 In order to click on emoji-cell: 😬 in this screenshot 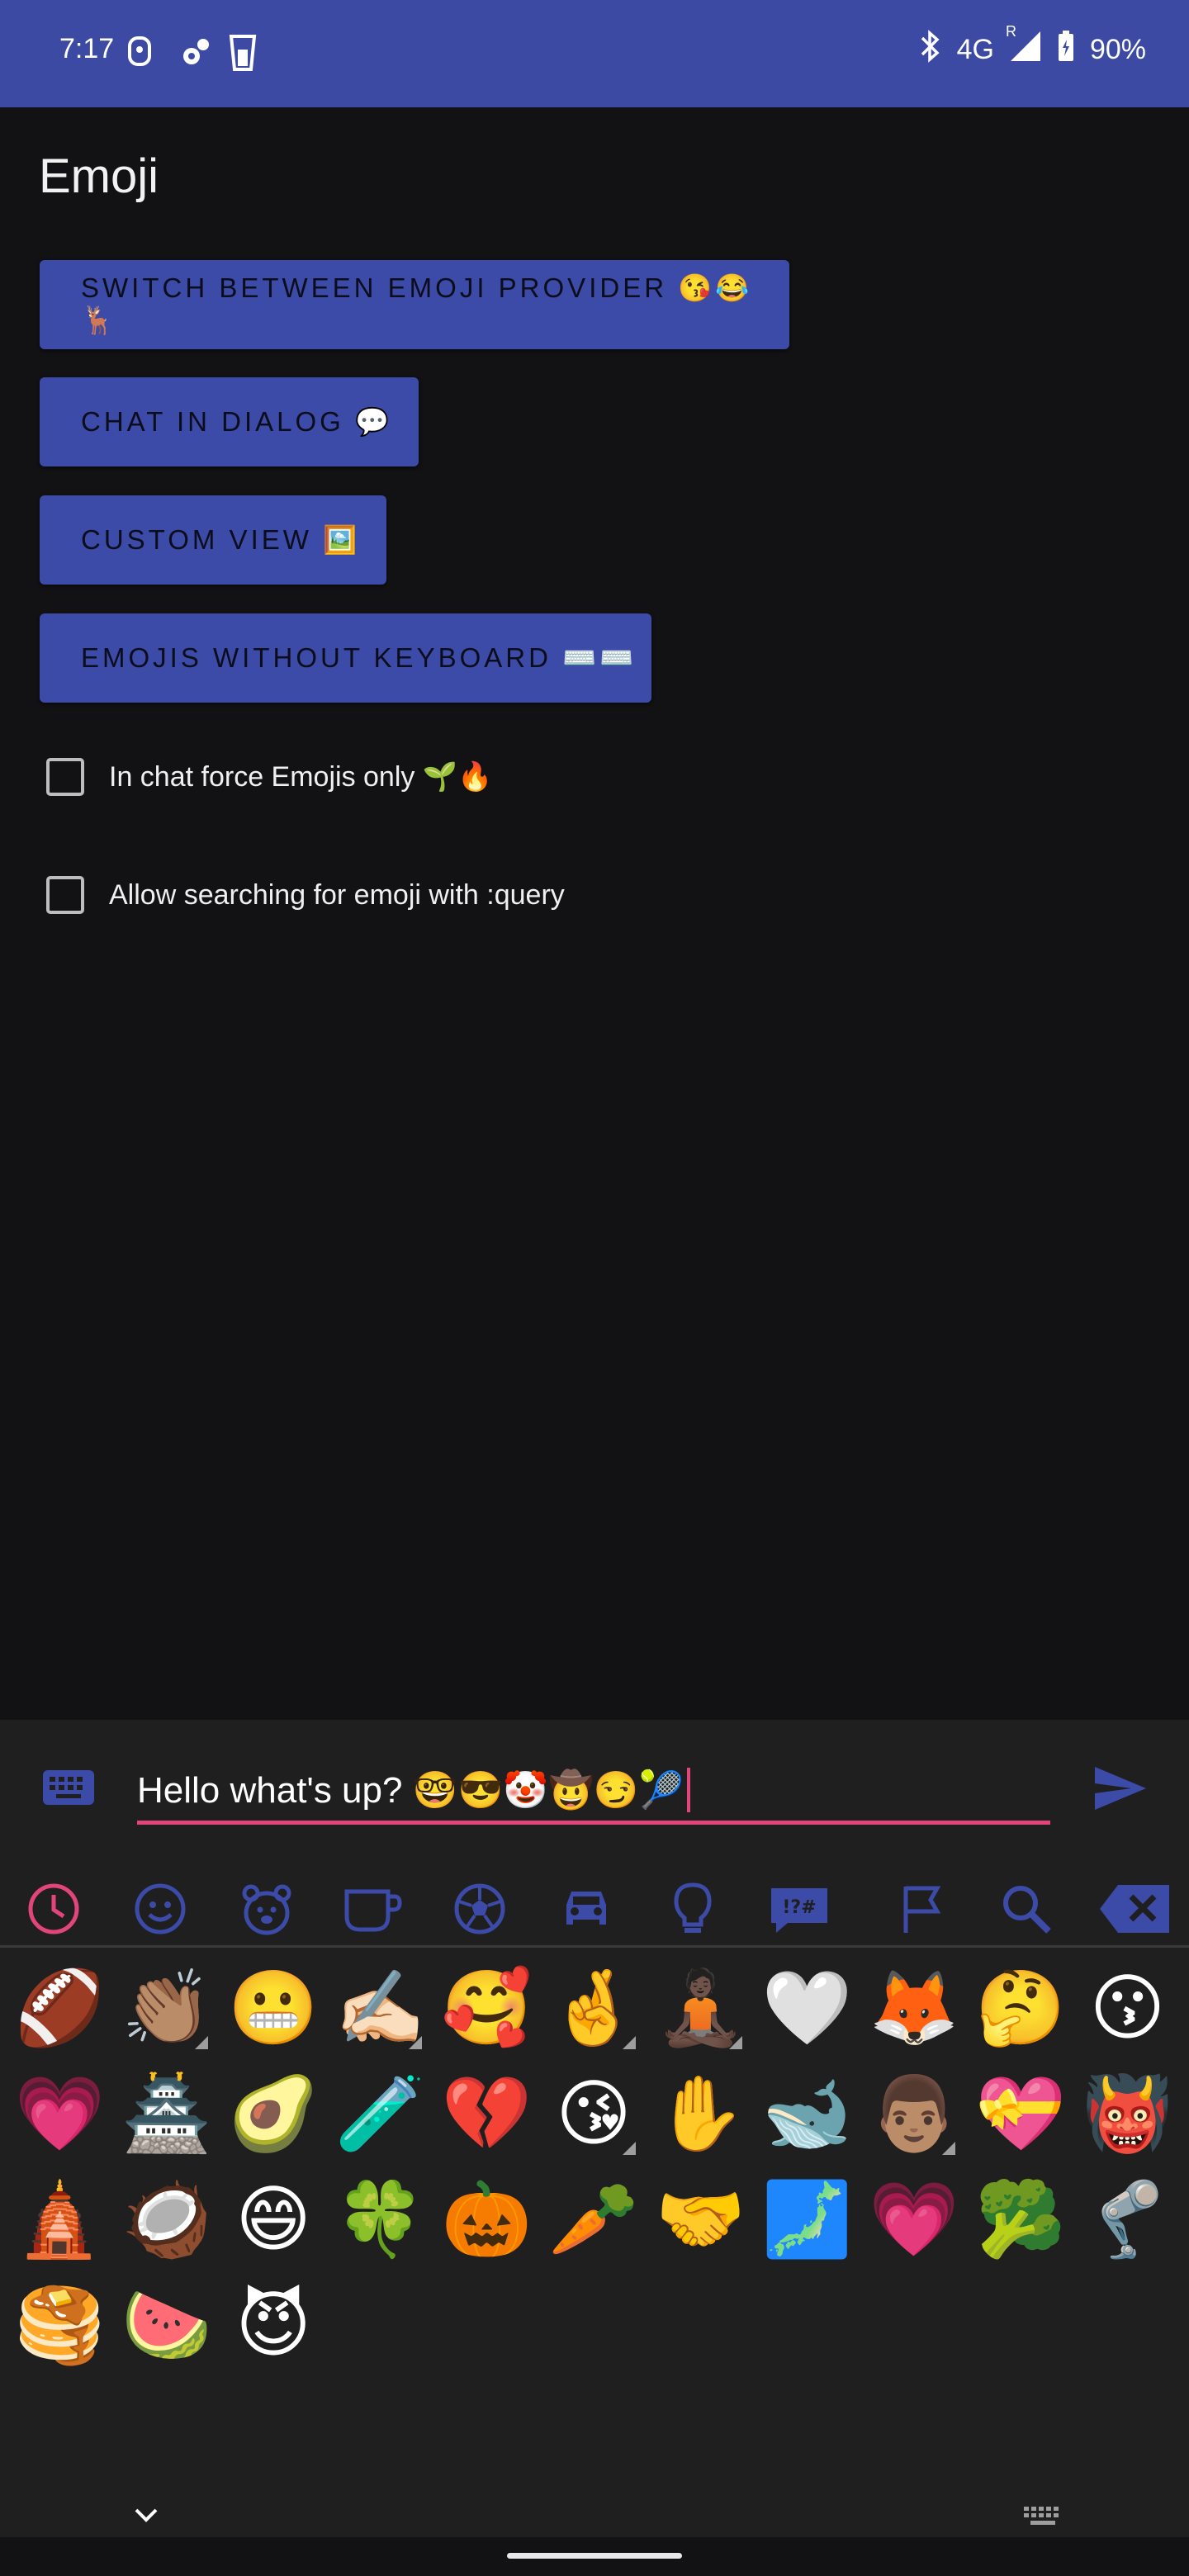, I will do `click(273, 2008)`.